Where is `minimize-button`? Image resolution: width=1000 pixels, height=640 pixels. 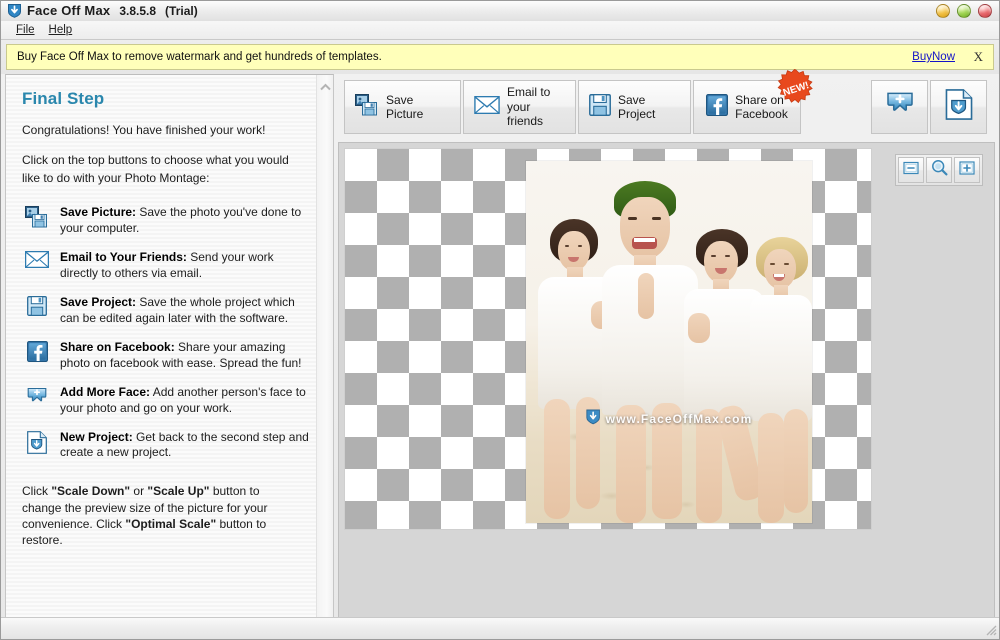 minimize-button is located at coordinates (943, 11).